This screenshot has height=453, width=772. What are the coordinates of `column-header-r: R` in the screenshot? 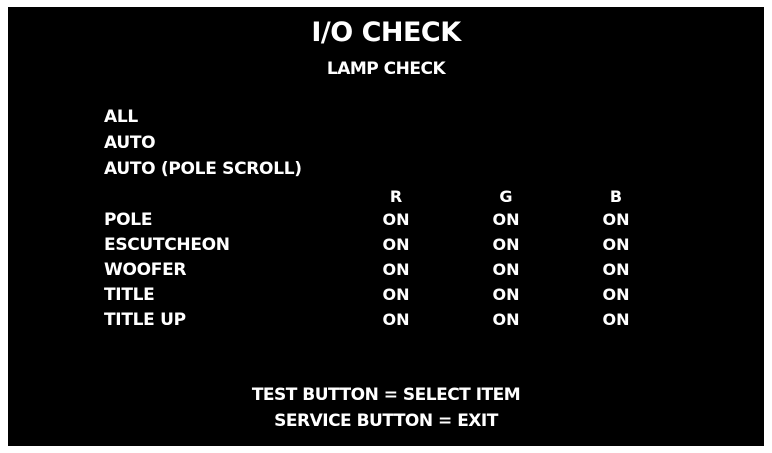 It's located at (396, 196).